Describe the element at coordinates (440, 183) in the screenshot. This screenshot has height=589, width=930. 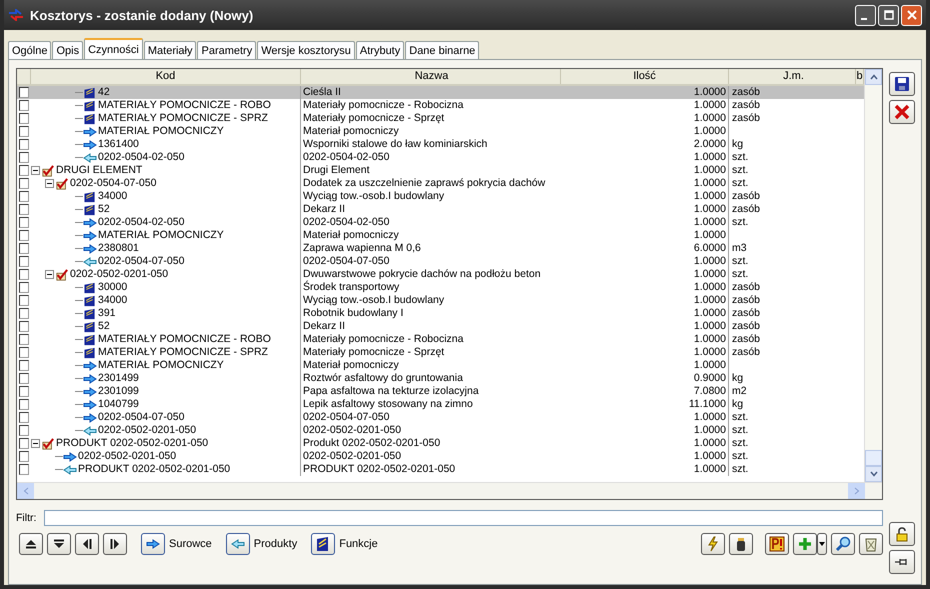
I see `table-row: 0202-0504-07-050 Dodatek za uszczelnienie zaprawś pokrycia dachów 1.0000 szt.` at that location.